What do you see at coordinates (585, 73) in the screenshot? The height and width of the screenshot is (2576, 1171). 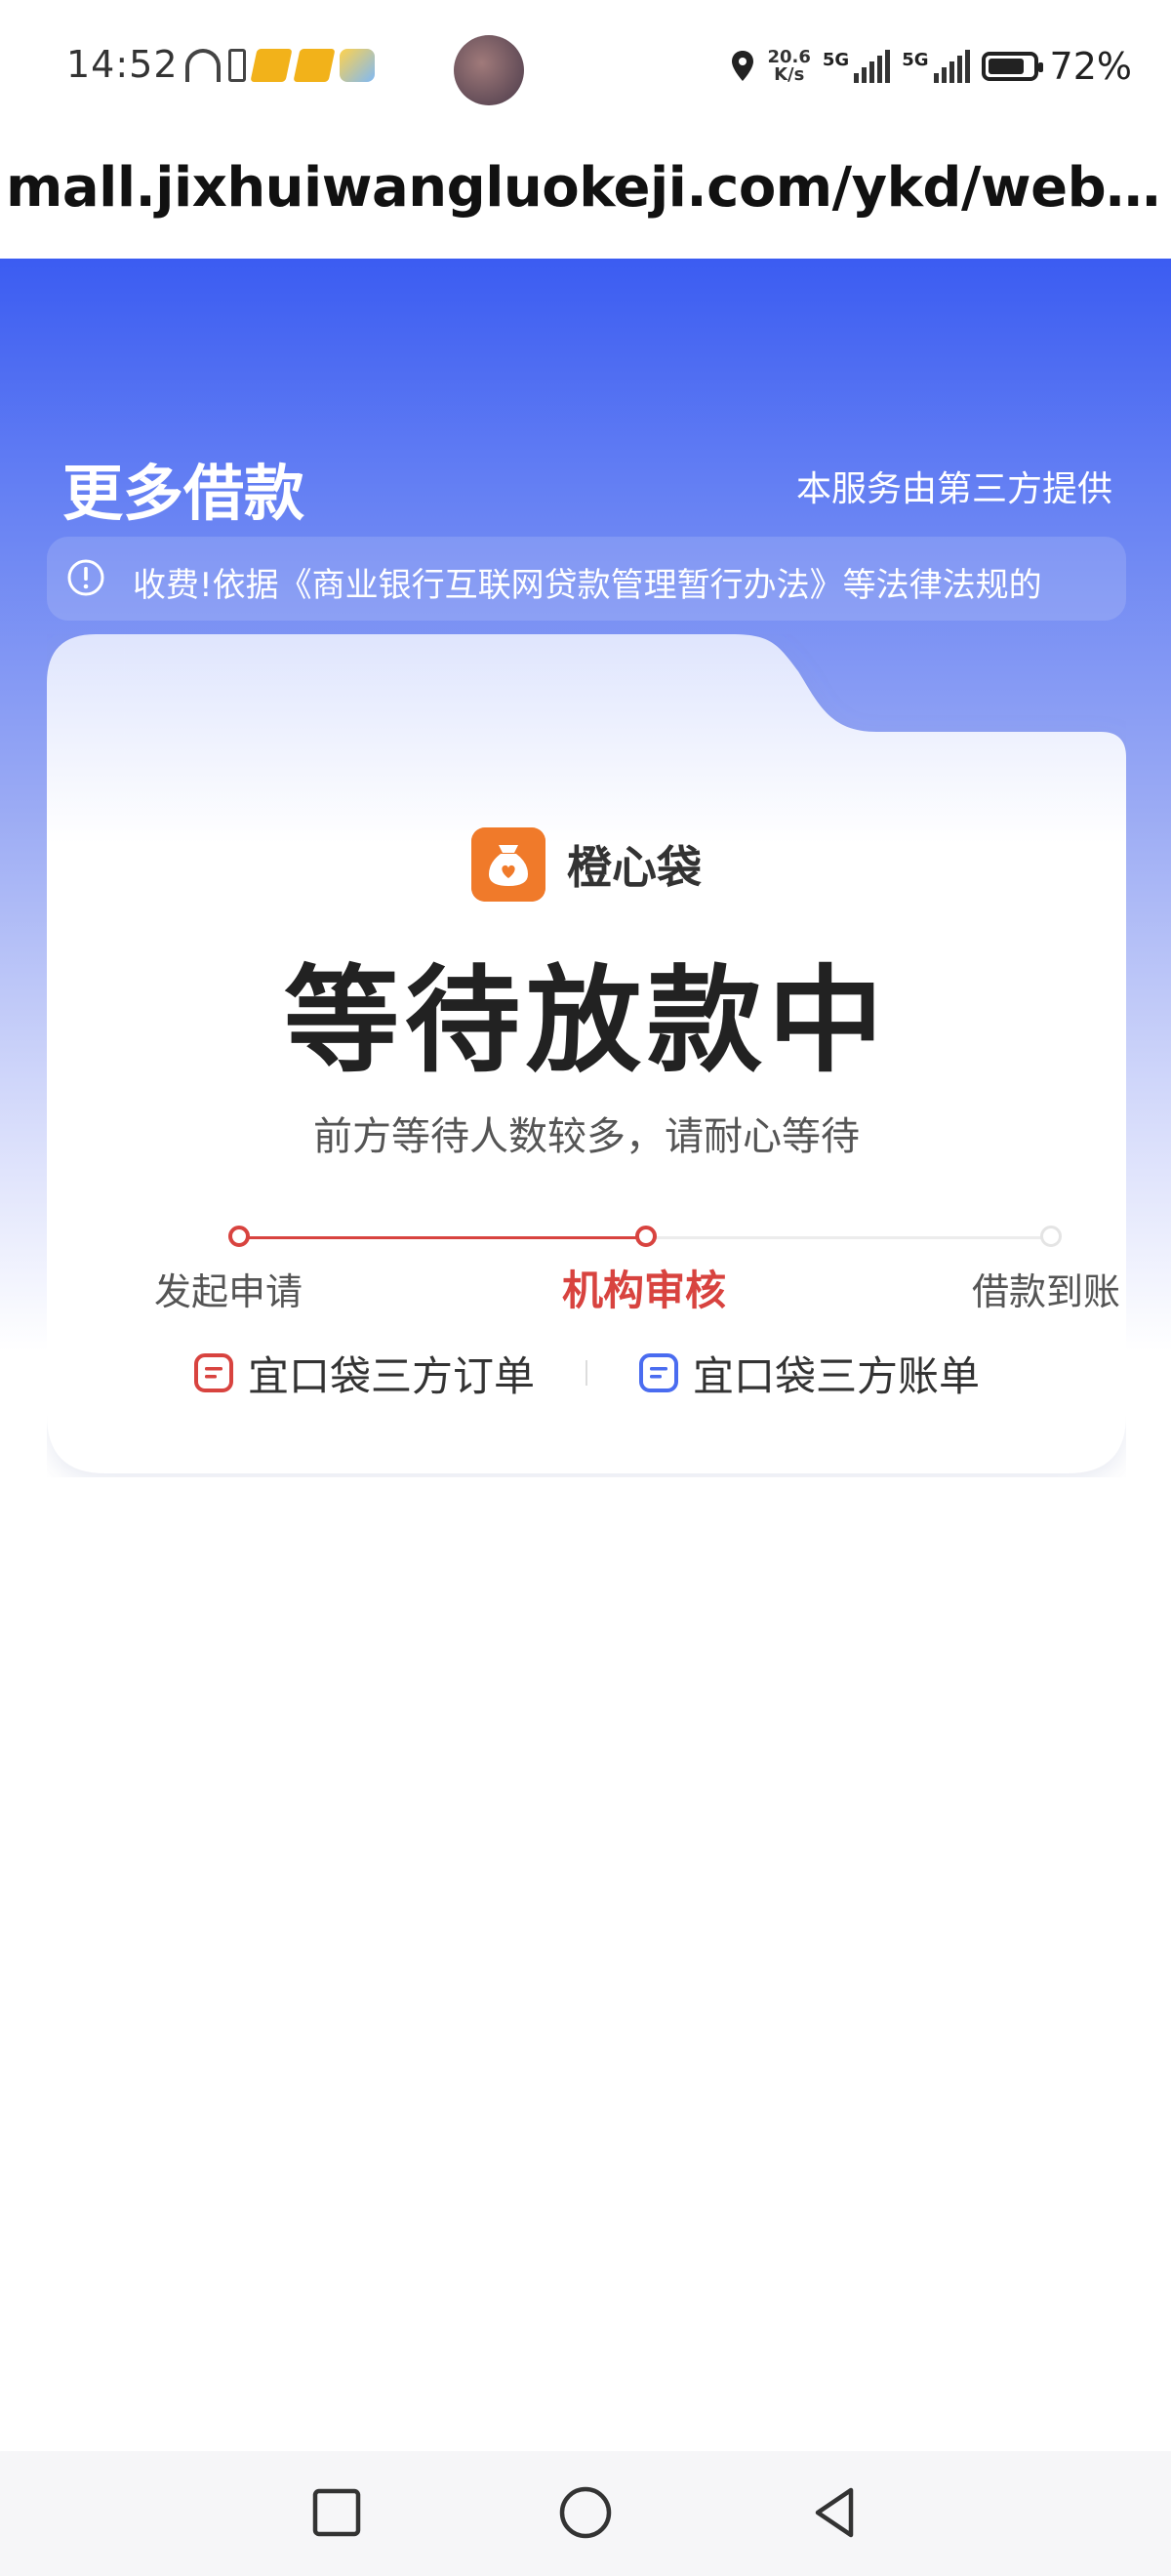 I see `status-bar: 14:52 20.6 K/s 5G 5G 72%` at bounding box center [585, 73].